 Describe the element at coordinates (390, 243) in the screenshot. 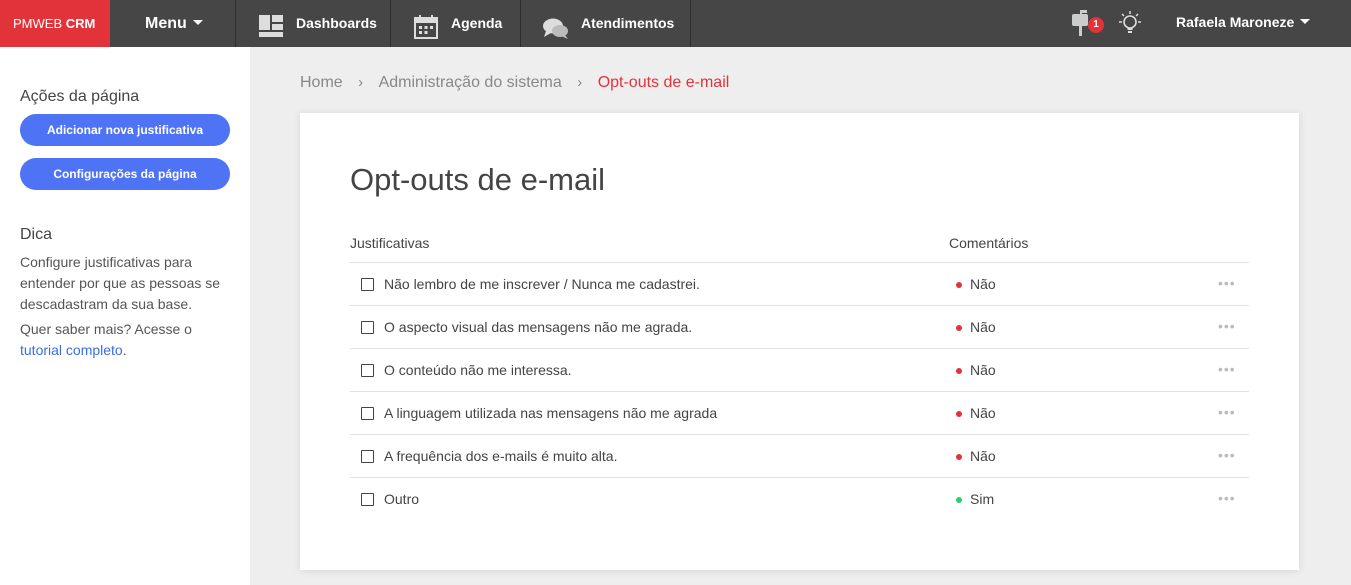

I see `column-header-justificativas: Justificativas` at that location.